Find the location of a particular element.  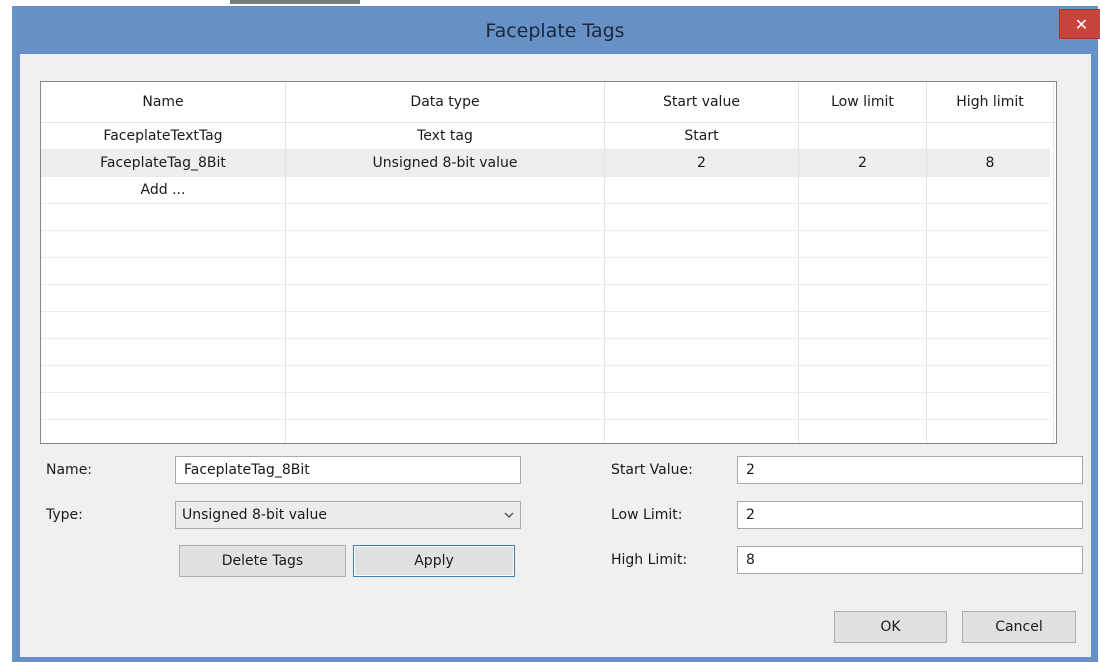

type-label: Type: is located at coordinates (64, 515).